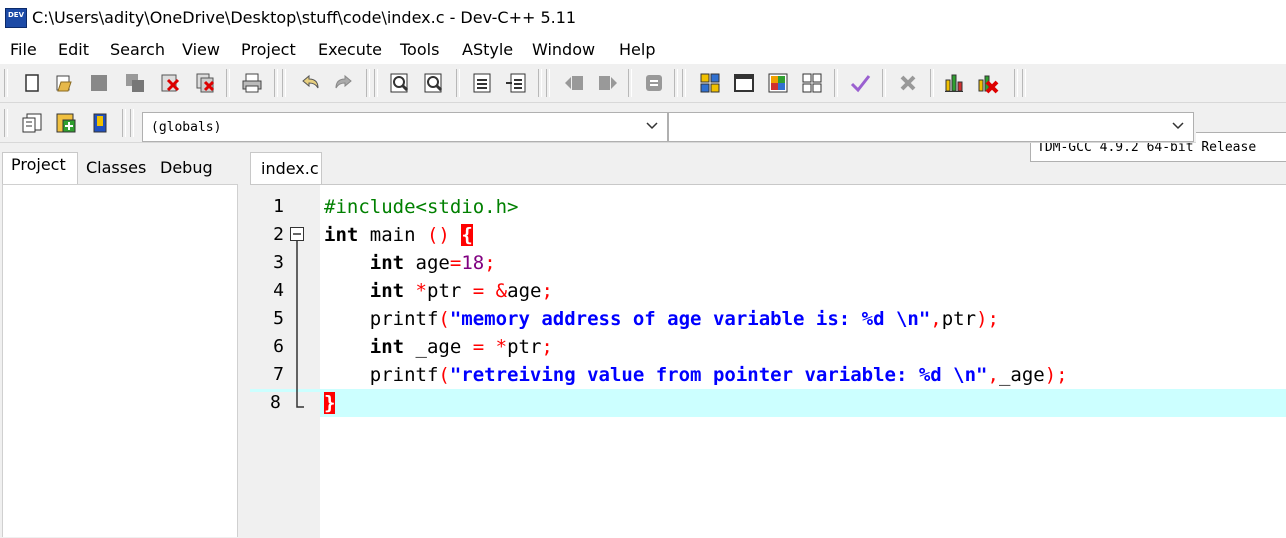 The height and width of the screenshot is (538, 1286). I want to click on scope-select: (globals), so click(405, 127).